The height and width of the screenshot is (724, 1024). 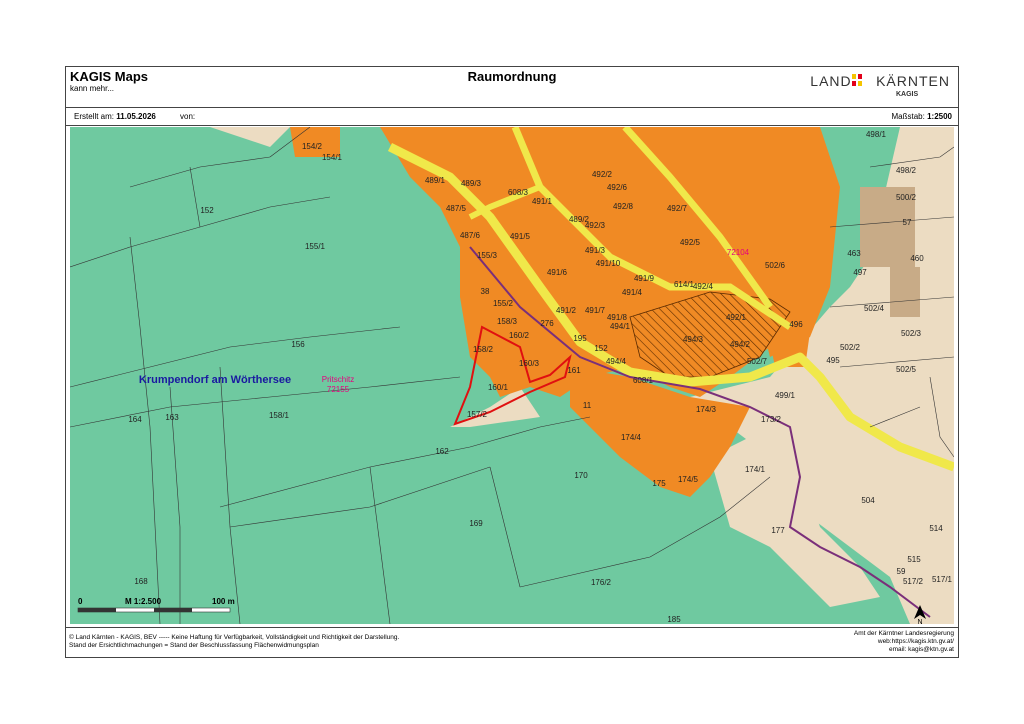 I want to click on parcel-label: 517/1, so click(x=942, y=579).